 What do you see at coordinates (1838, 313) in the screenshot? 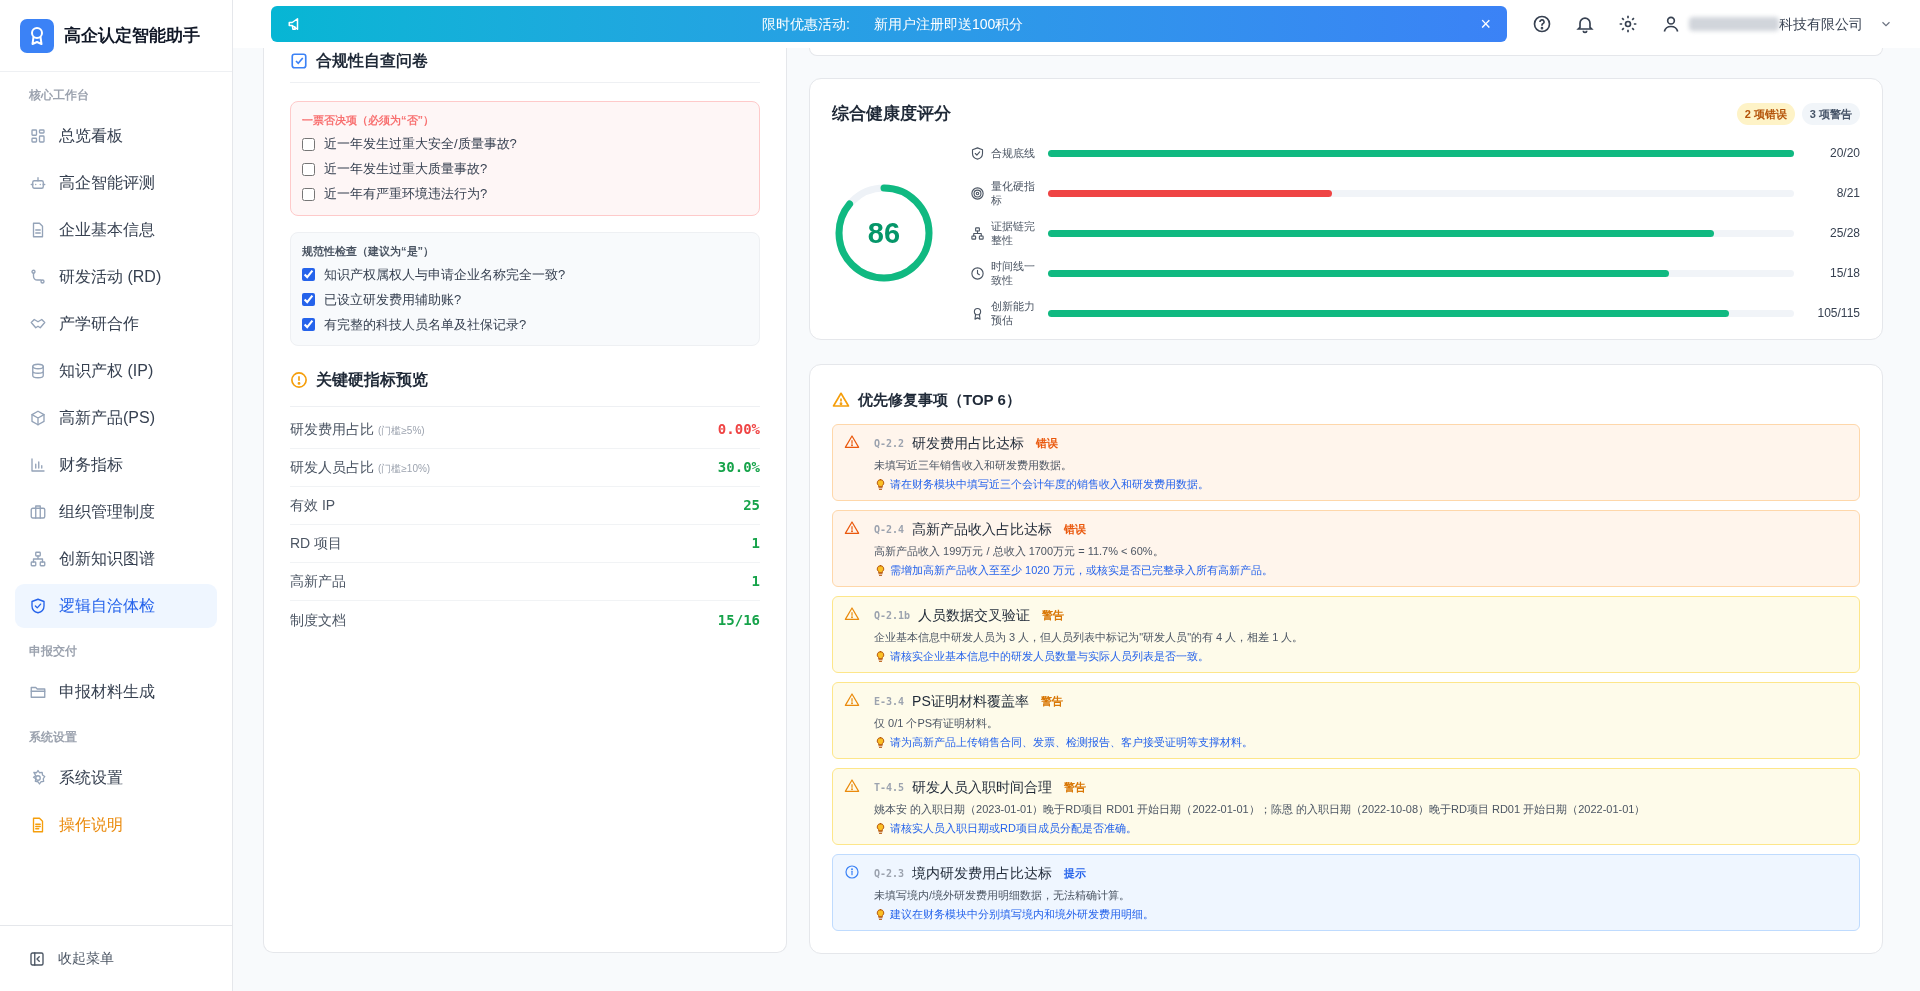
I see `dimension-reading: 105/115` at bounding box center [1838, 313].